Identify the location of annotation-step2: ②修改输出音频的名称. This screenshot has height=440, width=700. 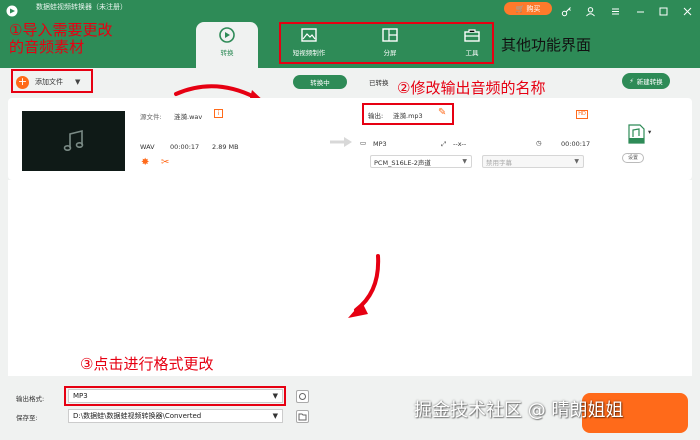
(471, 88).